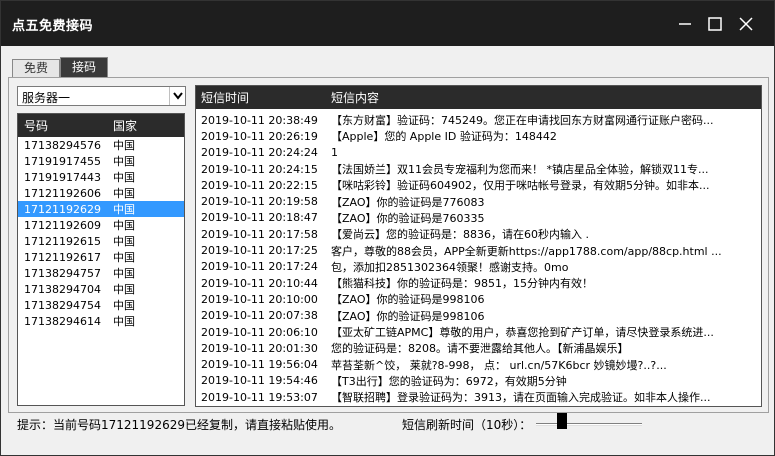 This screenshot has width=775, height=456. I want to click on server-select: 服务器一, so click(101, 96).